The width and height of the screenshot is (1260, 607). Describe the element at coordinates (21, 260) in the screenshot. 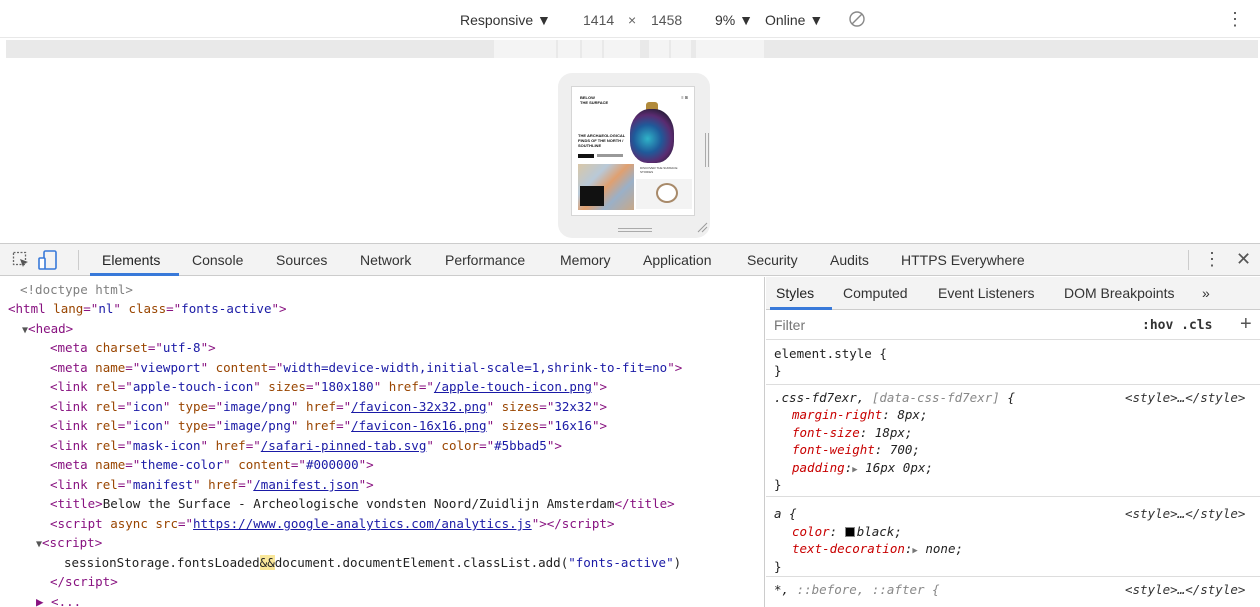

I see `inspect-element-icon` at that location.